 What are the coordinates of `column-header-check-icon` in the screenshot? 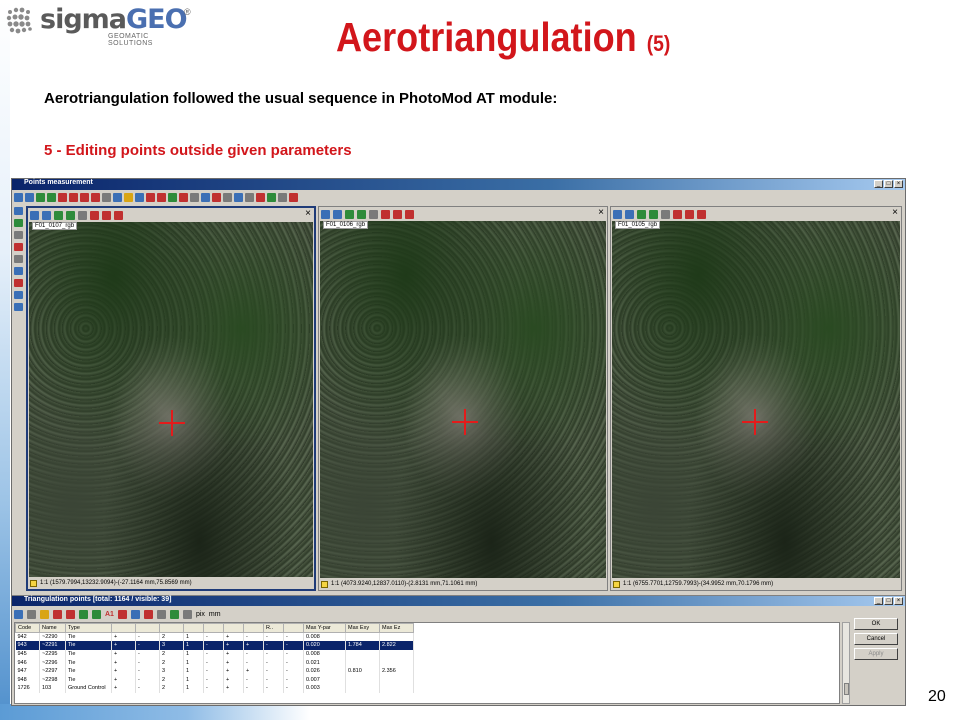 It's located at (123, 628).